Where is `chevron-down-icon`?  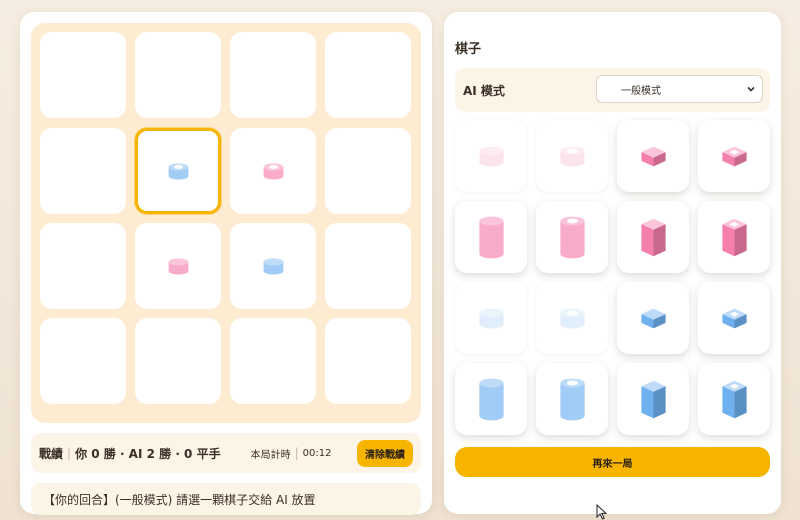
chevron-down-icon is located at coordinates (751, 89).